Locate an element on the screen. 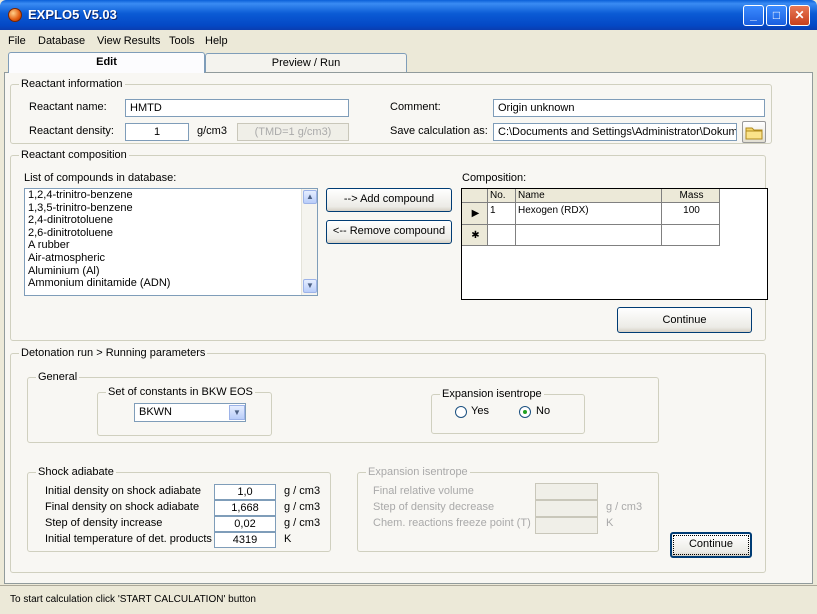 This screenshot has height=614, width=817. menu-database: Database is located at coordinates (61, 41).